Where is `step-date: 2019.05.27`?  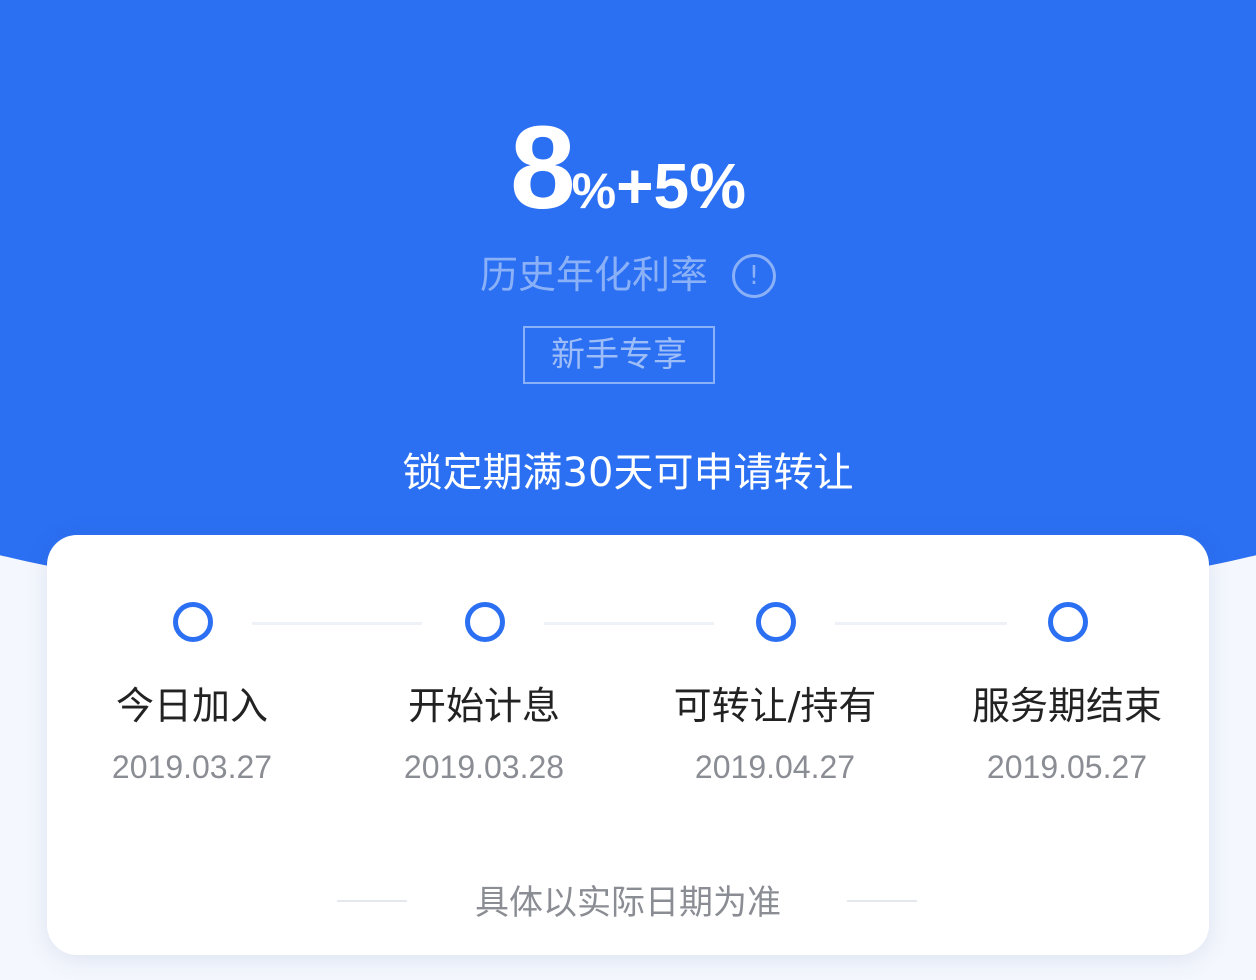
step-date: 2019.05.27 is located at coordinates (1067, 767).